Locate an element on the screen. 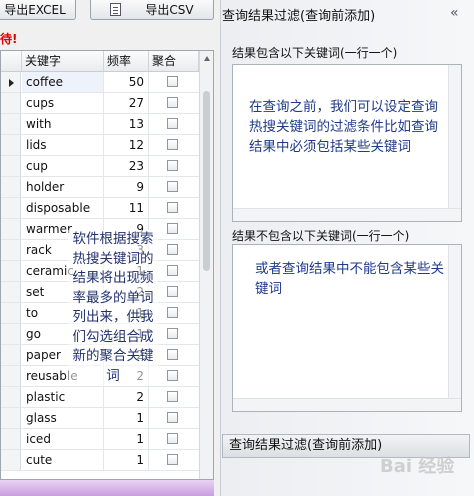 The image size is (474, 496). include-scrollbar is located at coordinates (454, 143).